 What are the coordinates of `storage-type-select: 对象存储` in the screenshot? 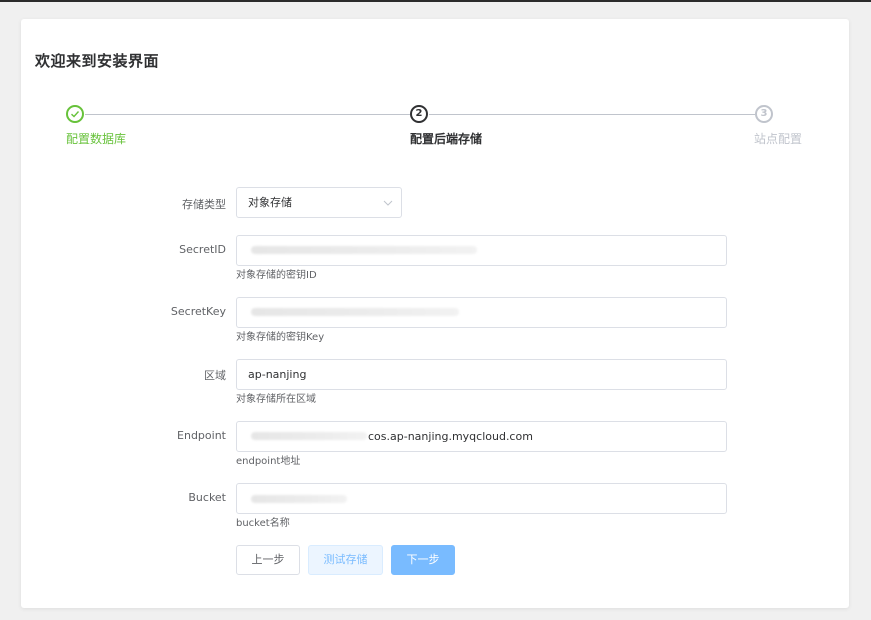 It's located at (319, 202).